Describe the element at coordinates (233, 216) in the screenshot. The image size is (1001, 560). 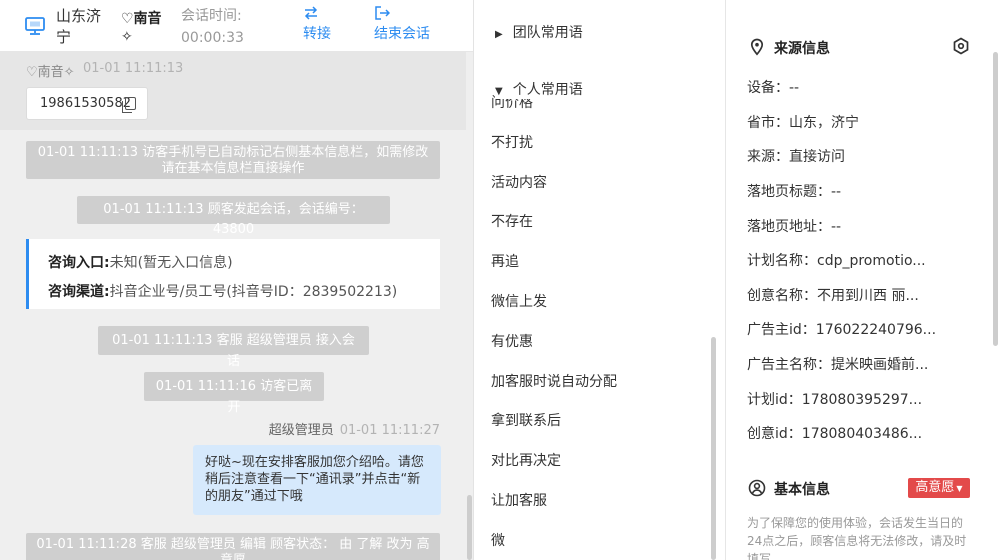
I see `system-message: 01-01 11:11:13 顾客发起会话，会话编号：43800` at that location.